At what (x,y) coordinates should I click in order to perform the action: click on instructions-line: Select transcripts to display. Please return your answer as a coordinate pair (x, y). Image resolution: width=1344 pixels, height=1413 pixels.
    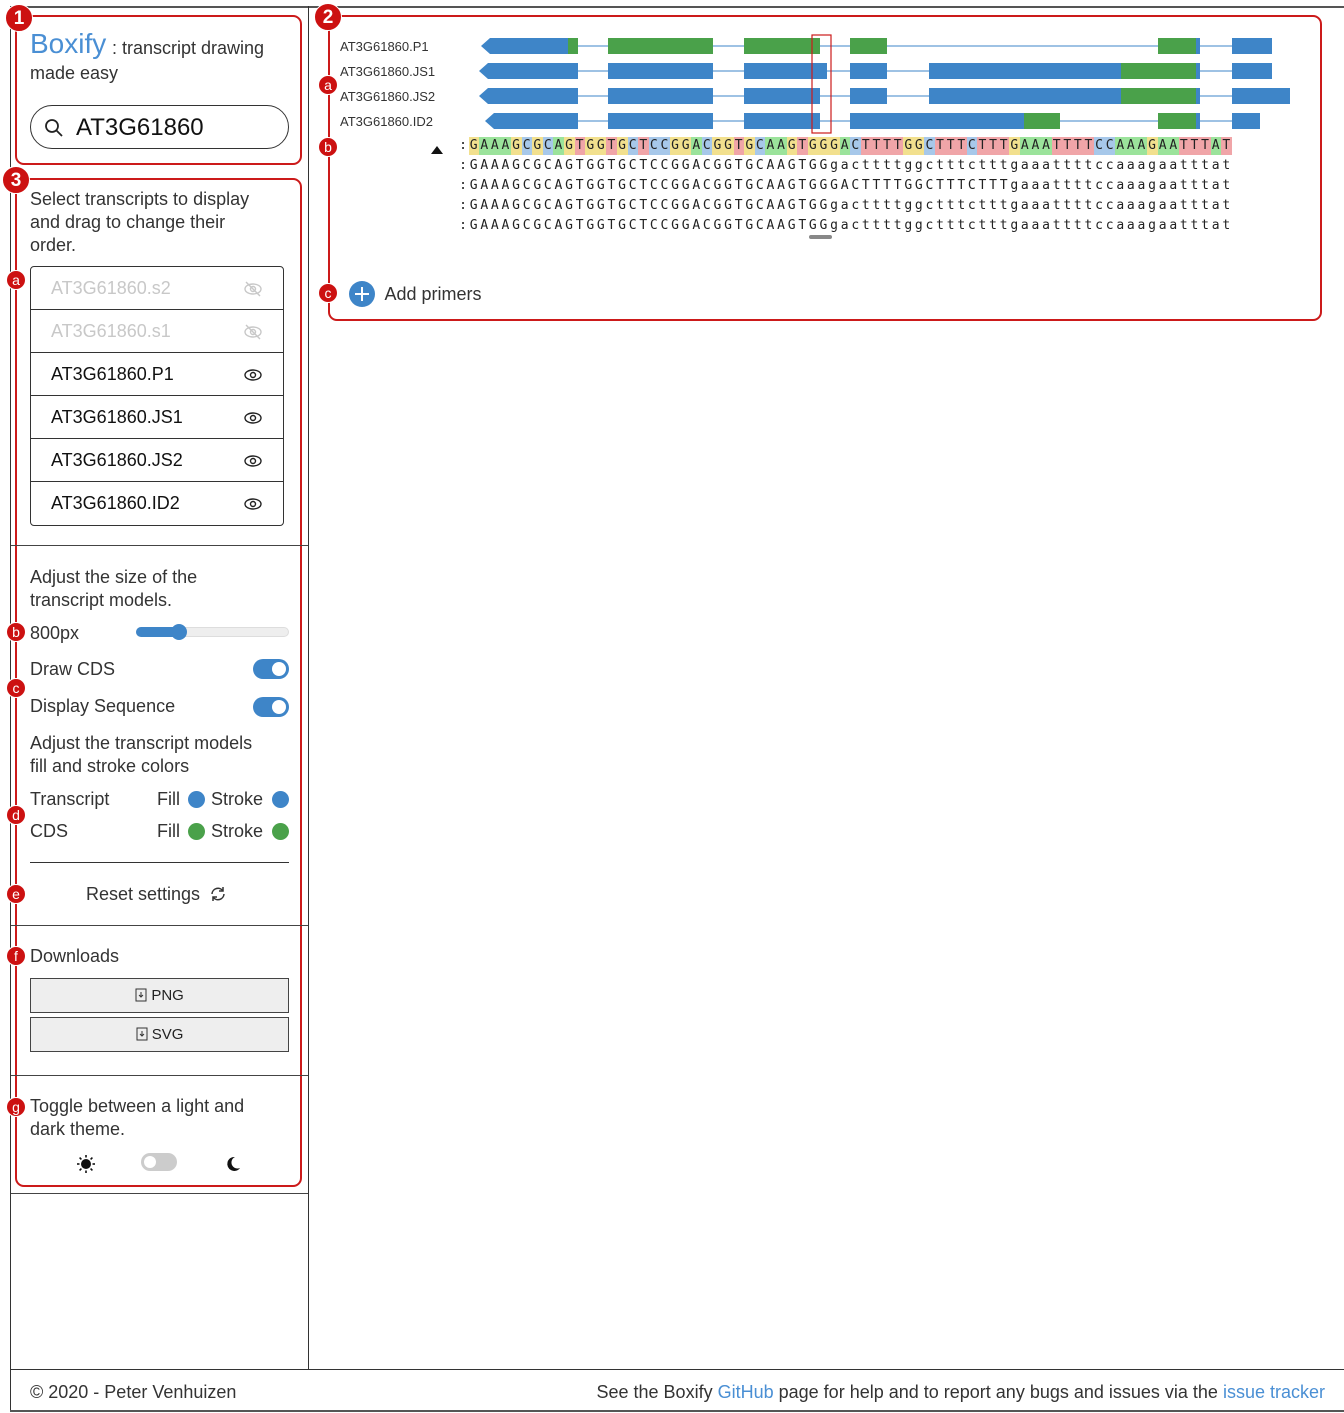
    Looking at the image, I should click on (140, 199).